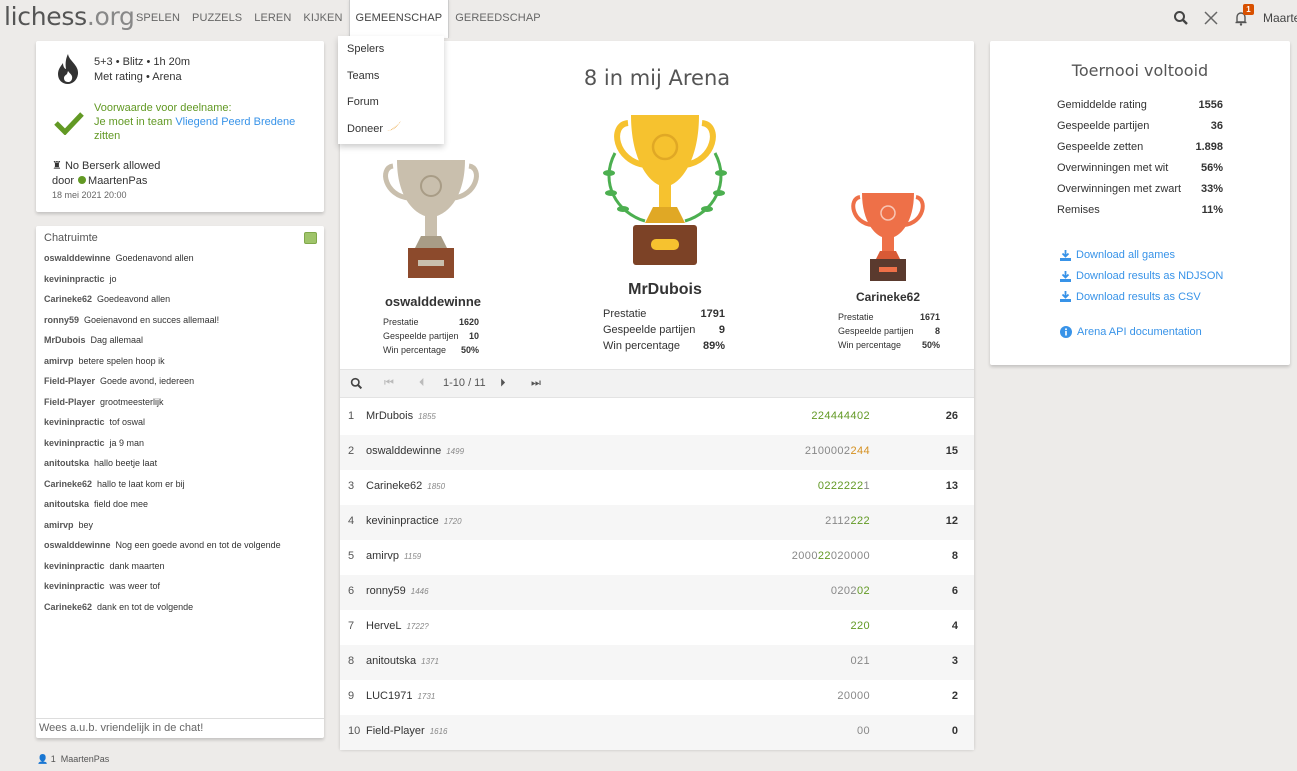 The image size is (1297, 771). I want to click on creator-link: MaartenPas, so click(117, 181).